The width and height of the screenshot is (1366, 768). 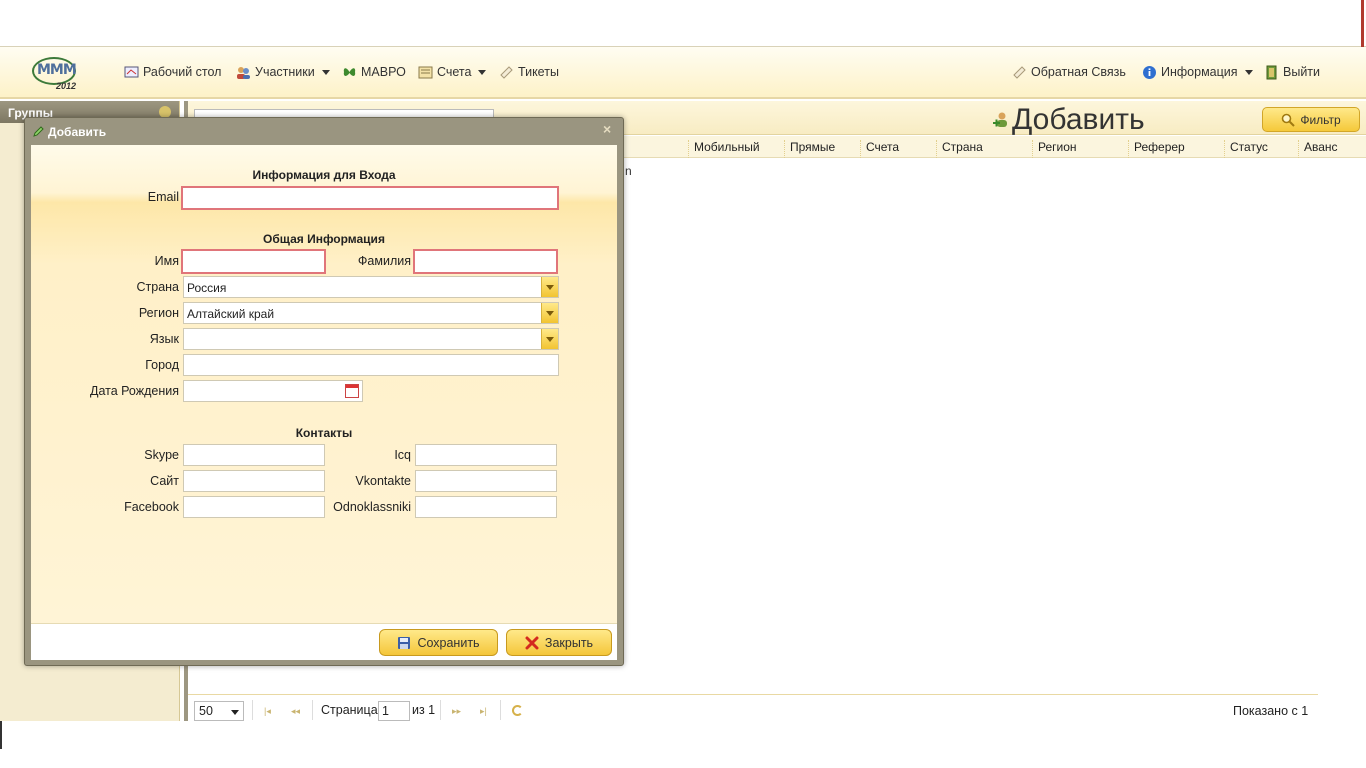 What do you see at coordinates (55, 74) in the screenshot?
I see `mmm-logo: MMM 2012` at bounding box center [55, 74].